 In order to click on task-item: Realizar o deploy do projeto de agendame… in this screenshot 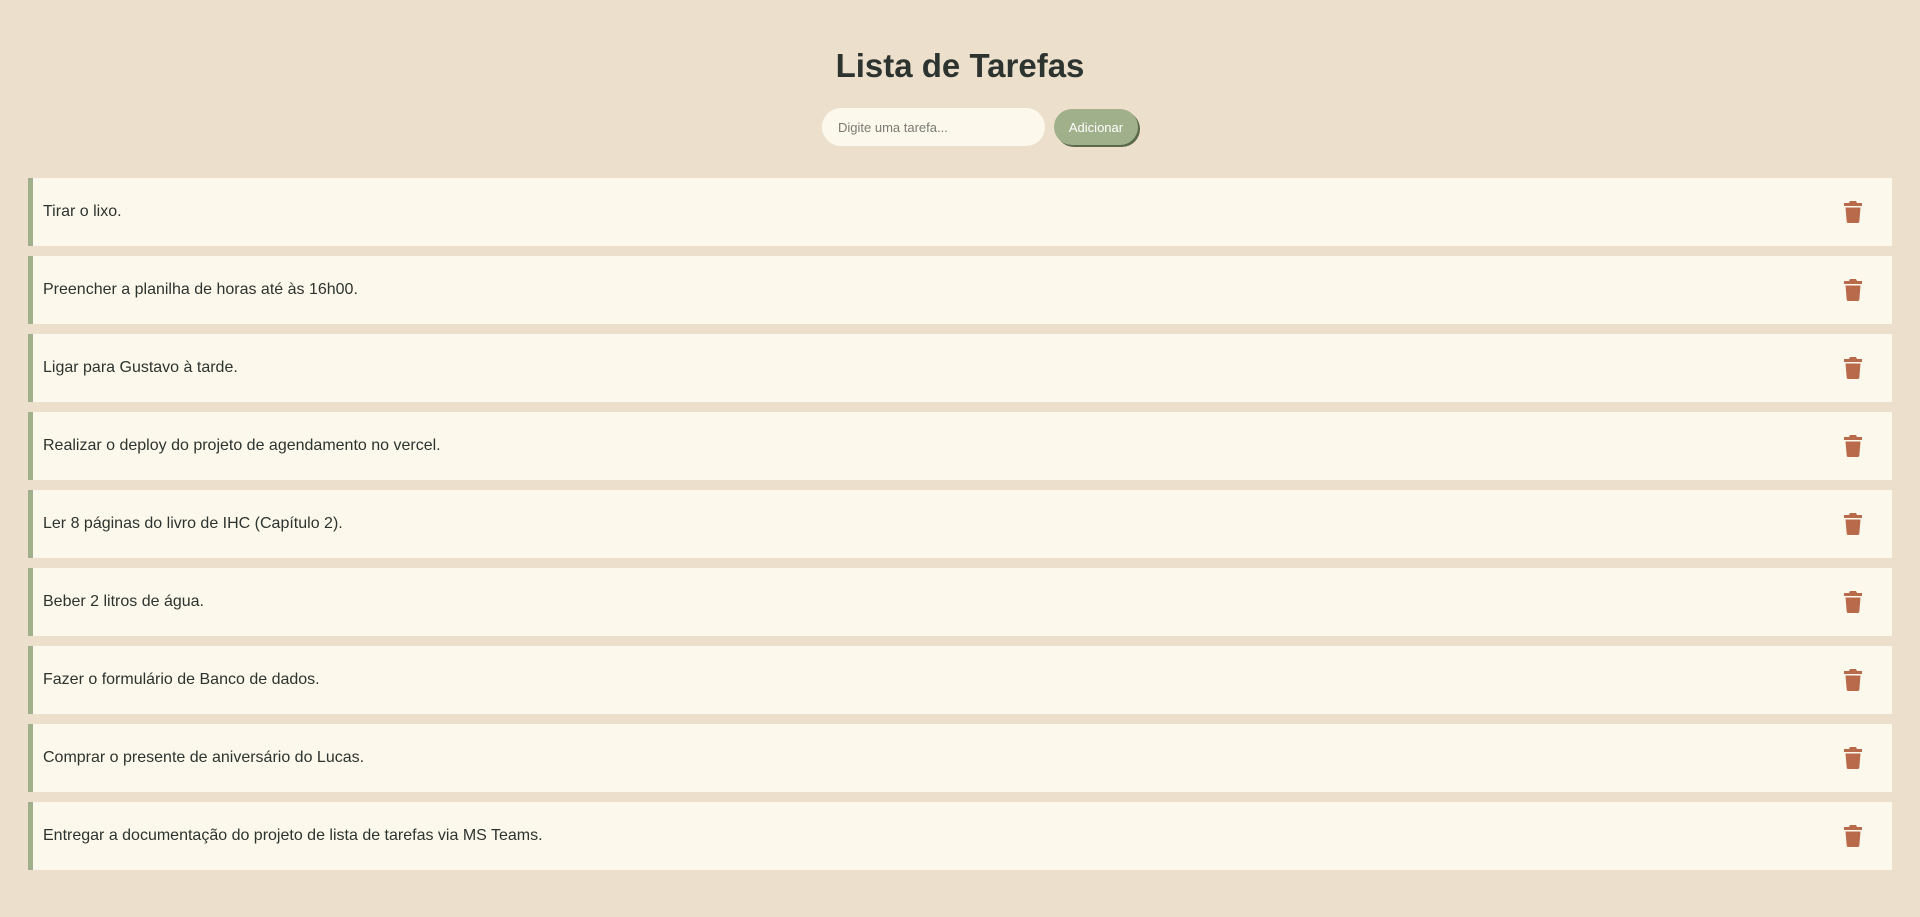, I will do `click(960, 446)`.